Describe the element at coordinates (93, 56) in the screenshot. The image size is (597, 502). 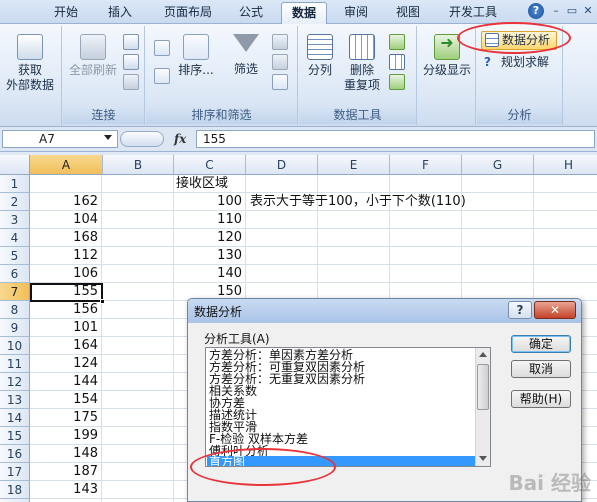
I see `refresh-all-button: 全部刷新` at that location.